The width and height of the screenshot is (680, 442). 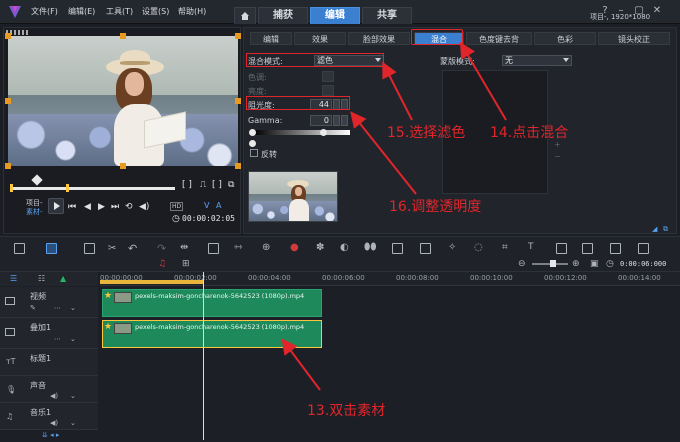 What do you see at coordinates (346, 411) in the screenshot?
I see `annotation-step13: 13.双击素材` at bounding box center [346, 411].